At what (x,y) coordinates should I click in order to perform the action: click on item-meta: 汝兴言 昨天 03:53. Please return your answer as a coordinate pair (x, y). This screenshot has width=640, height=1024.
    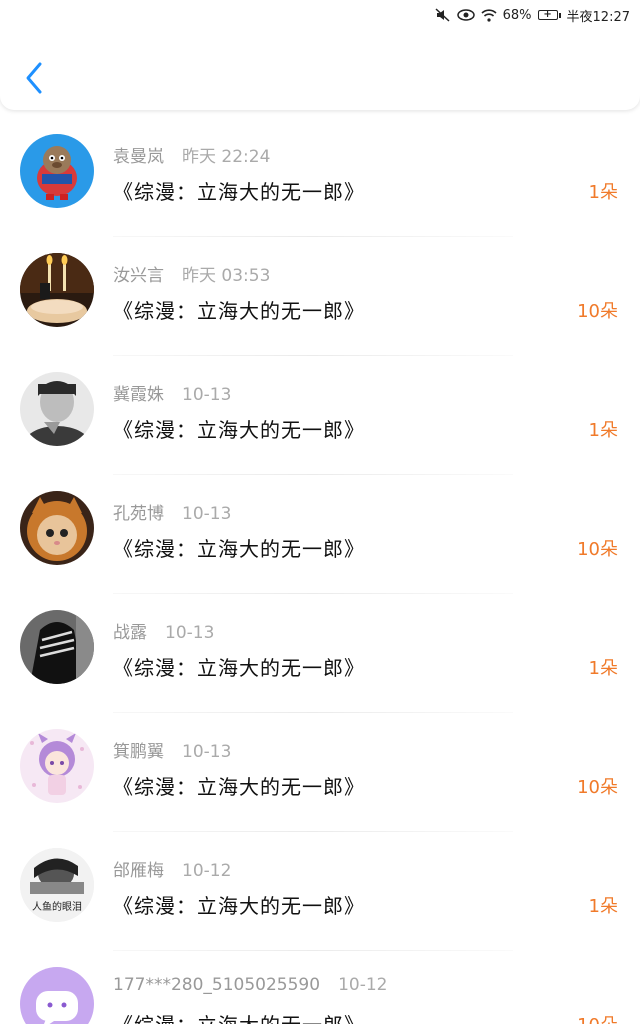
    Looking at the image, I should click on (191, 273).